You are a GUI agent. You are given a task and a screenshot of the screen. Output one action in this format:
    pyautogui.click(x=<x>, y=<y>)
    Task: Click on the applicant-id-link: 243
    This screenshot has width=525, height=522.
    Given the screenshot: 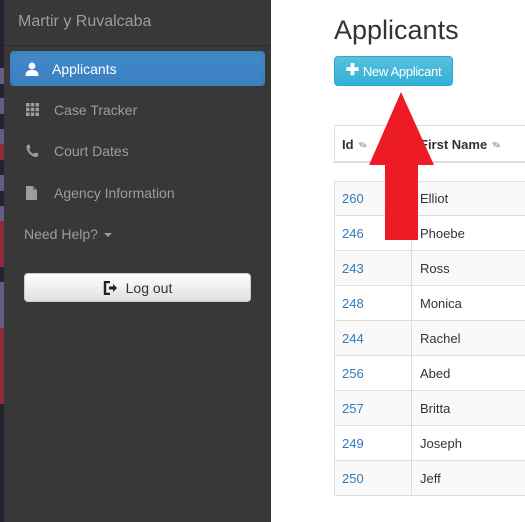 What is the action you would take?
    pyautogui.click(x=373, y=268)
    